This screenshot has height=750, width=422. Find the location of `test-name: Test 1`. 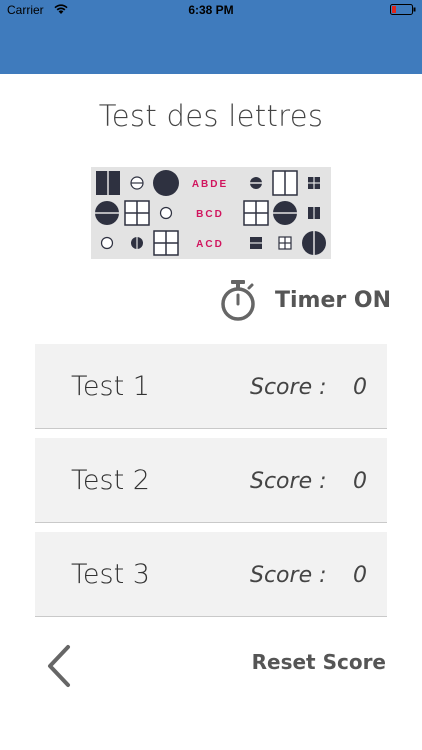

test-name: Test 1 is located at coordinates (110, 386).